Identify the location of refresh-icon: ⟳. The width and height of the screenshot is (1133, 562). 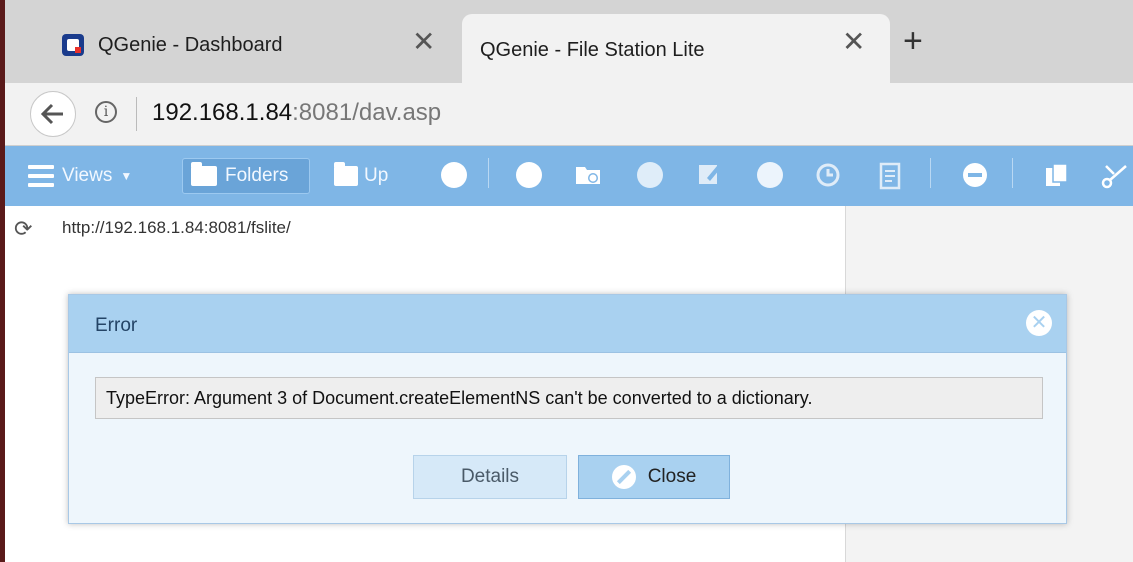
(23, 229).